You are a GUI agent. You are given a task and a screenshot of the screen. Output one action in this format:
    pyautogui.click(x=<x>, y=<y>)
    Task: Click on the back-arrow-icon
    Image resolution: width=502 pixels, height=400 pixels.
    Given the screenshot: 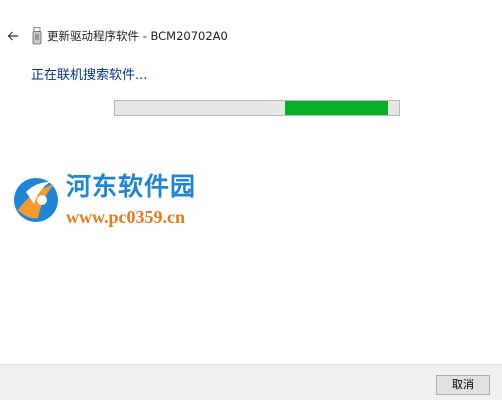 What is the action you would take?
    pyautogui.click(x=12, y=36)
    